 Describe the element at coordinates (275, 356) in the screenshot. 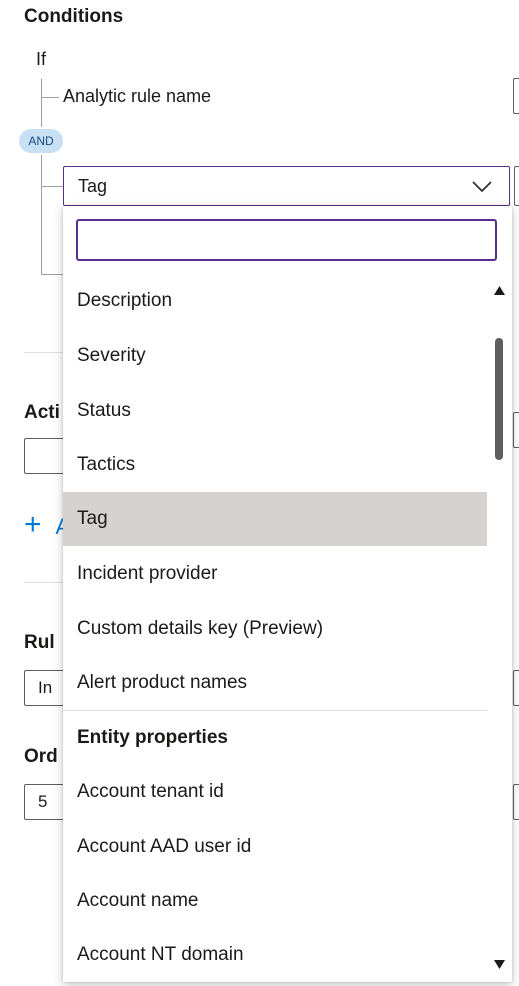

I see `option-severity: Severity` at that location.